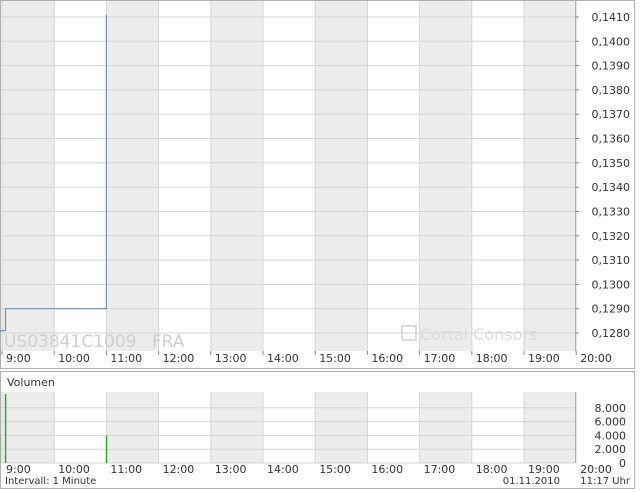 The height and width of the screenshot is (492, 640). I want to click on volume-y-tick-label: 0, so click(622, 463).